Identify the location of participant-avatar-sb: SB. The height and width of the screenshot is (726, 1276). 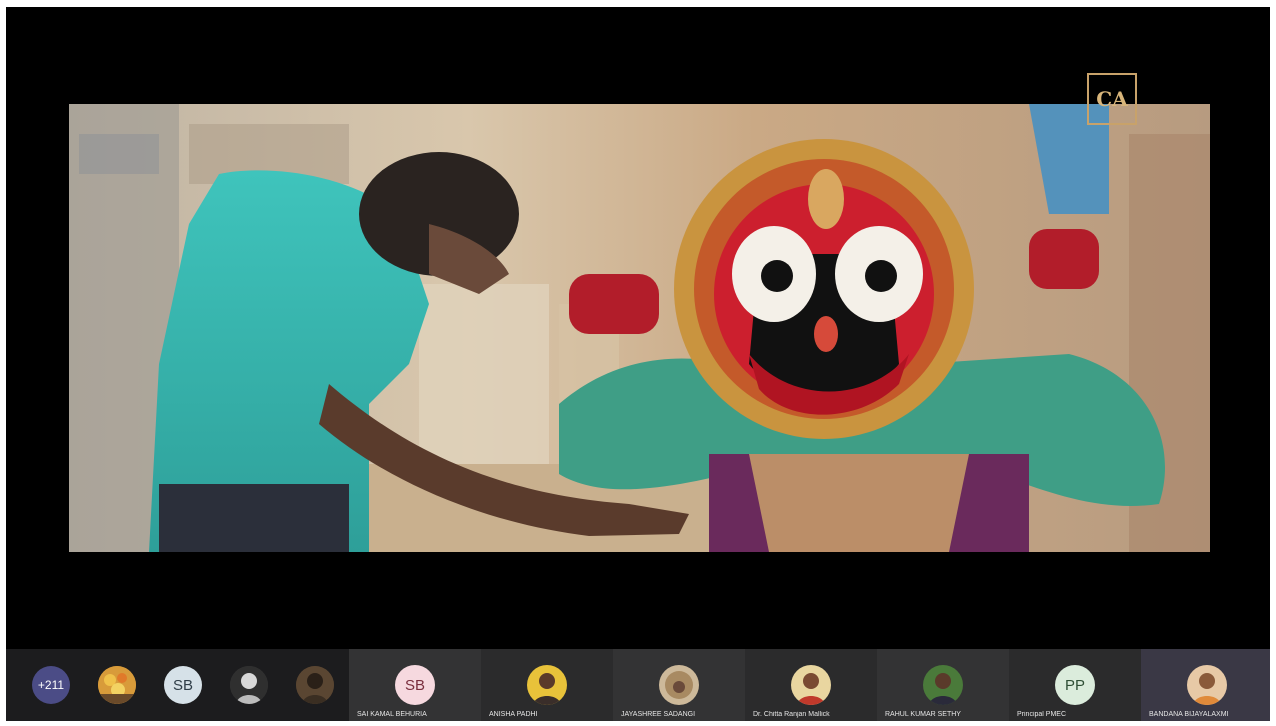
(183, 685).